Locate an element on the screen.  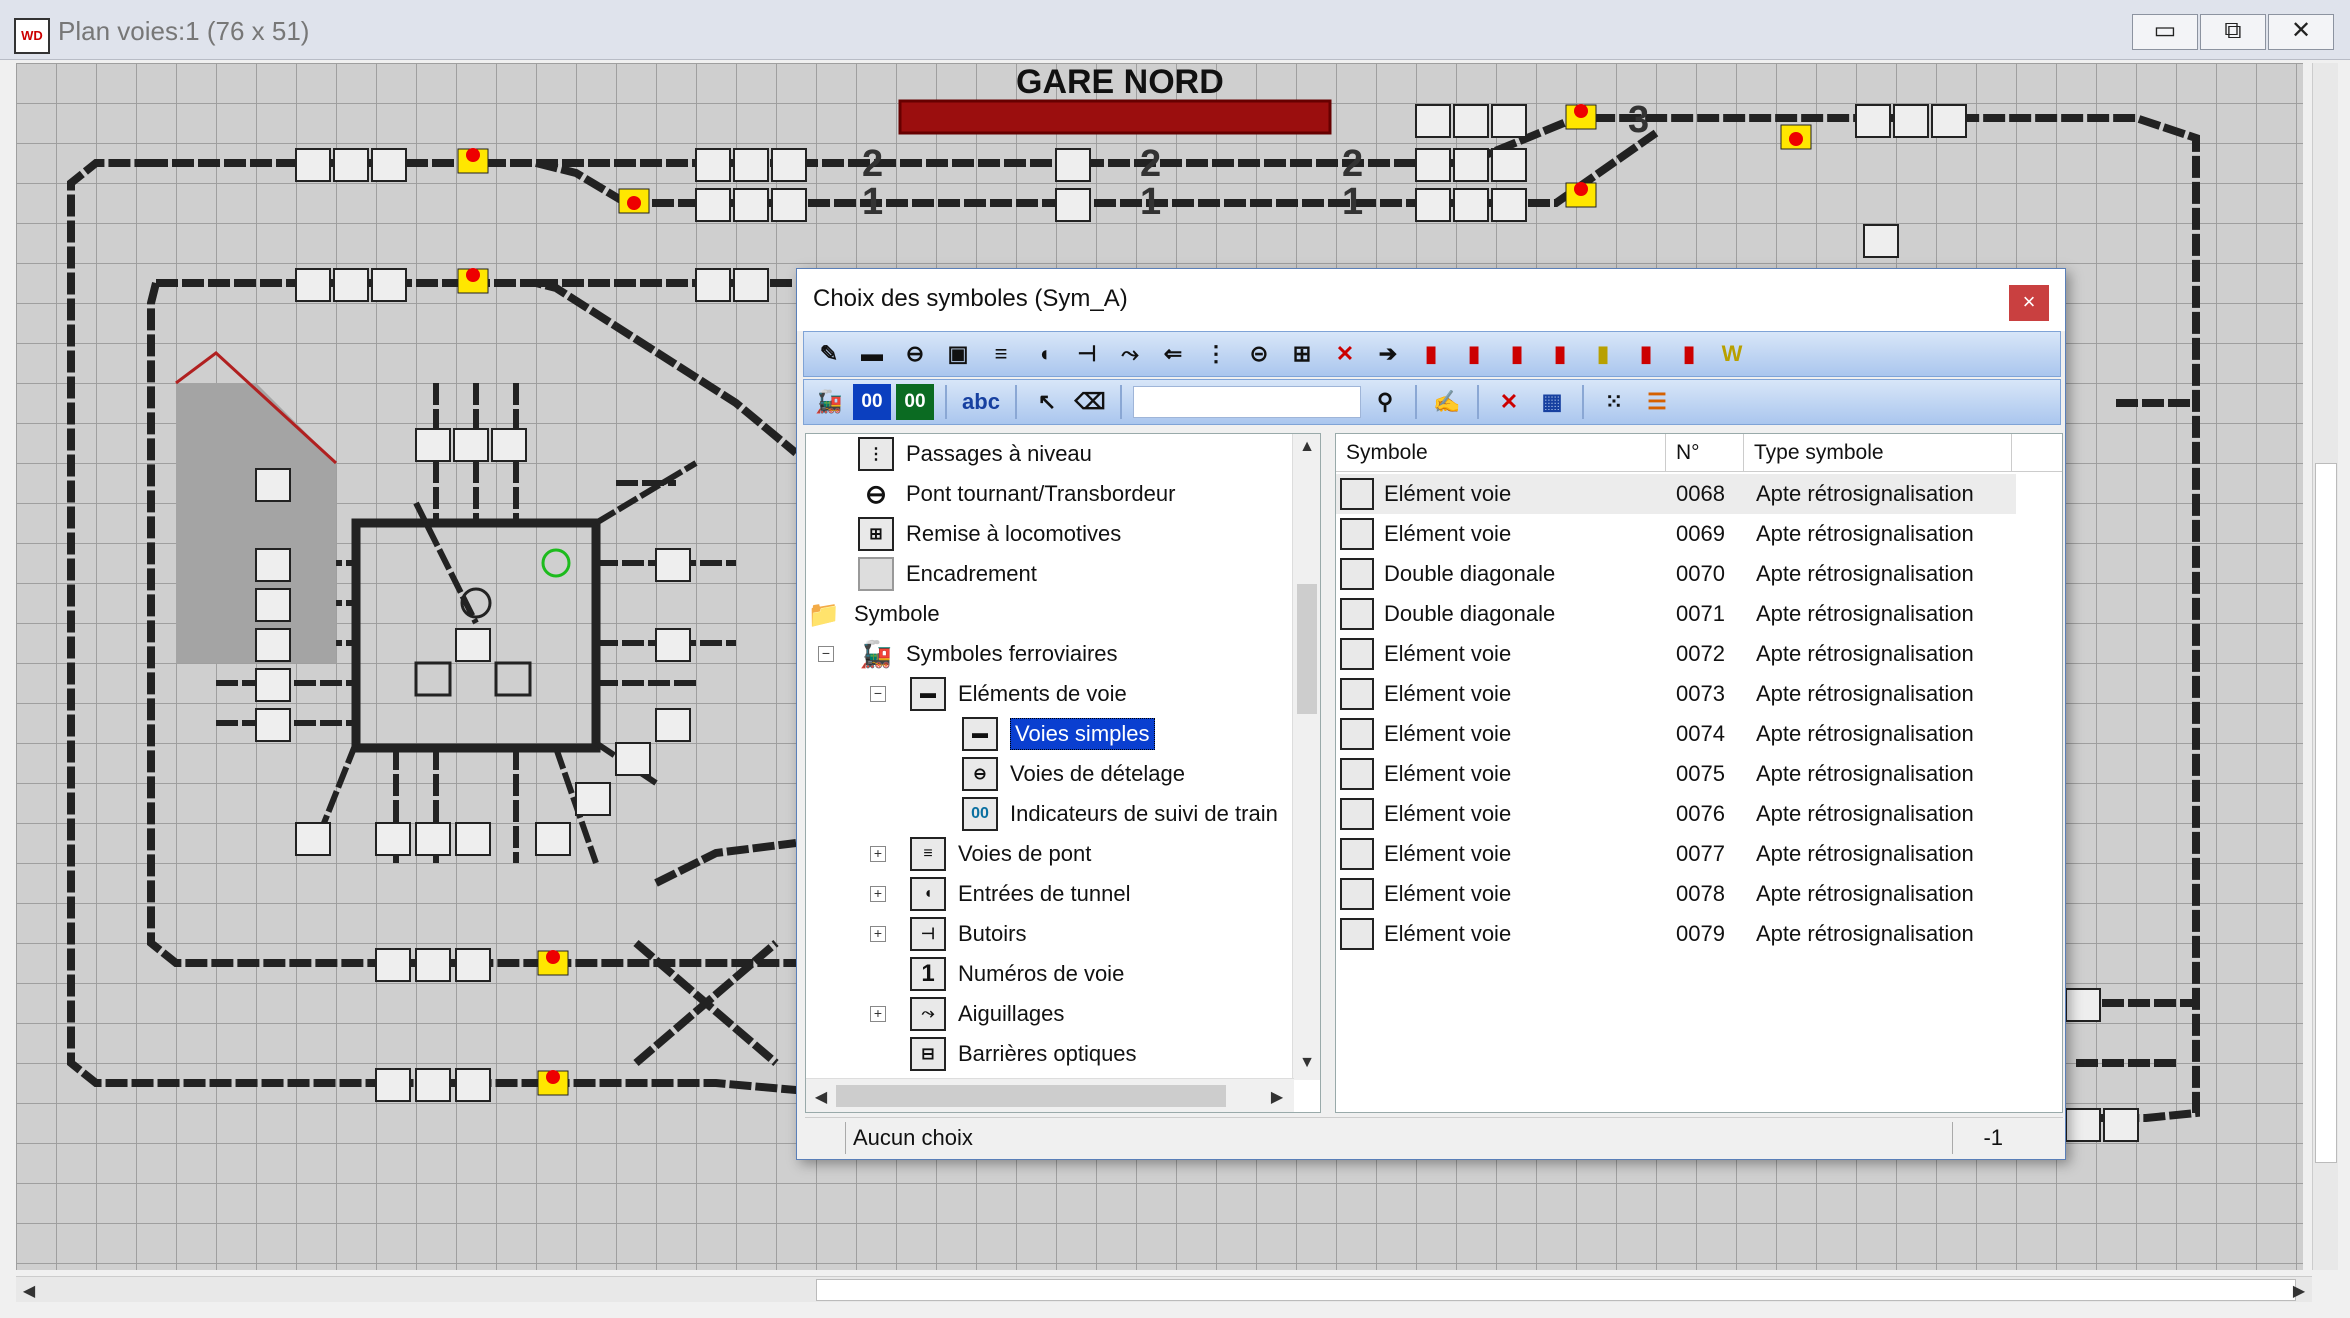
symbol-name: Elément voie is located at coordinates (1448, 733).